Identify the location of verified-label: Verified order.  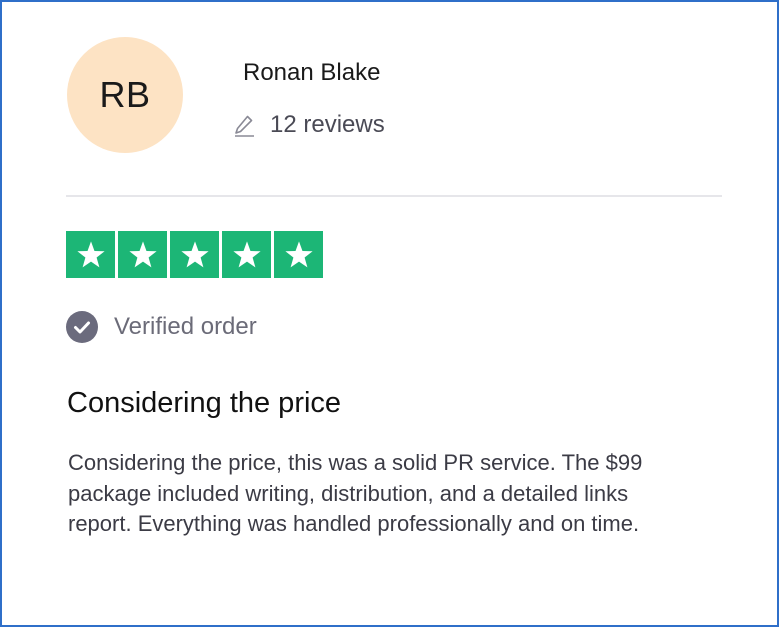
(185, 326).